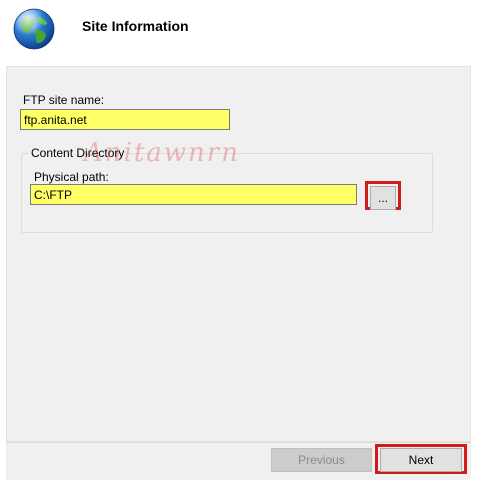  Describe the element at coordinates (64, 100) in the screenshot. I see `site-name-label: FTP site name:` at that location.